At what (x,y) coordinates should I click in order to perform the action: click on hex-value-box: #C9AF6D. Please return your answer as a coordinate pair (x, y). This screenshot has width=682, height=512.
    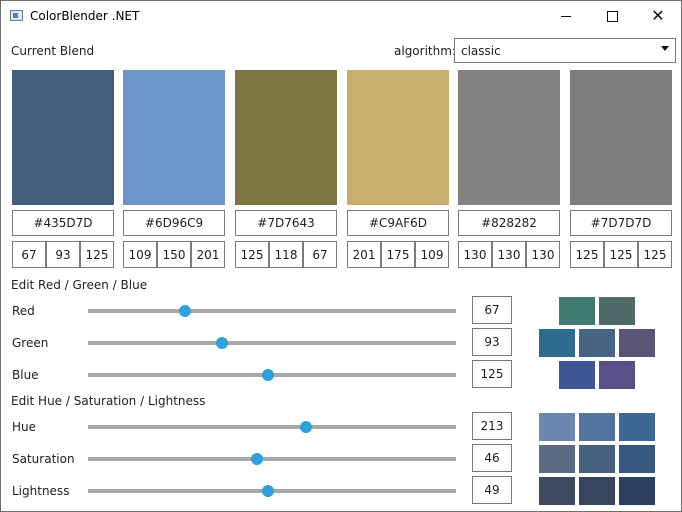
    Looking at the image, I should click on (398, 223).